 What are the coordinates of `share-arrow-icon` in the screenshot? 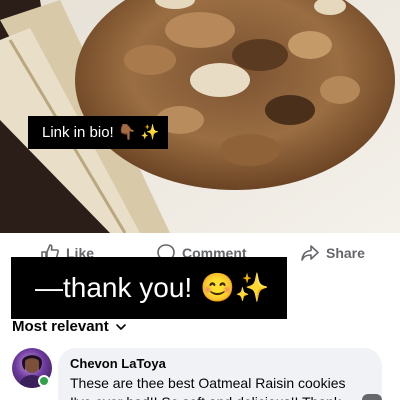 It's located at (310, 253).